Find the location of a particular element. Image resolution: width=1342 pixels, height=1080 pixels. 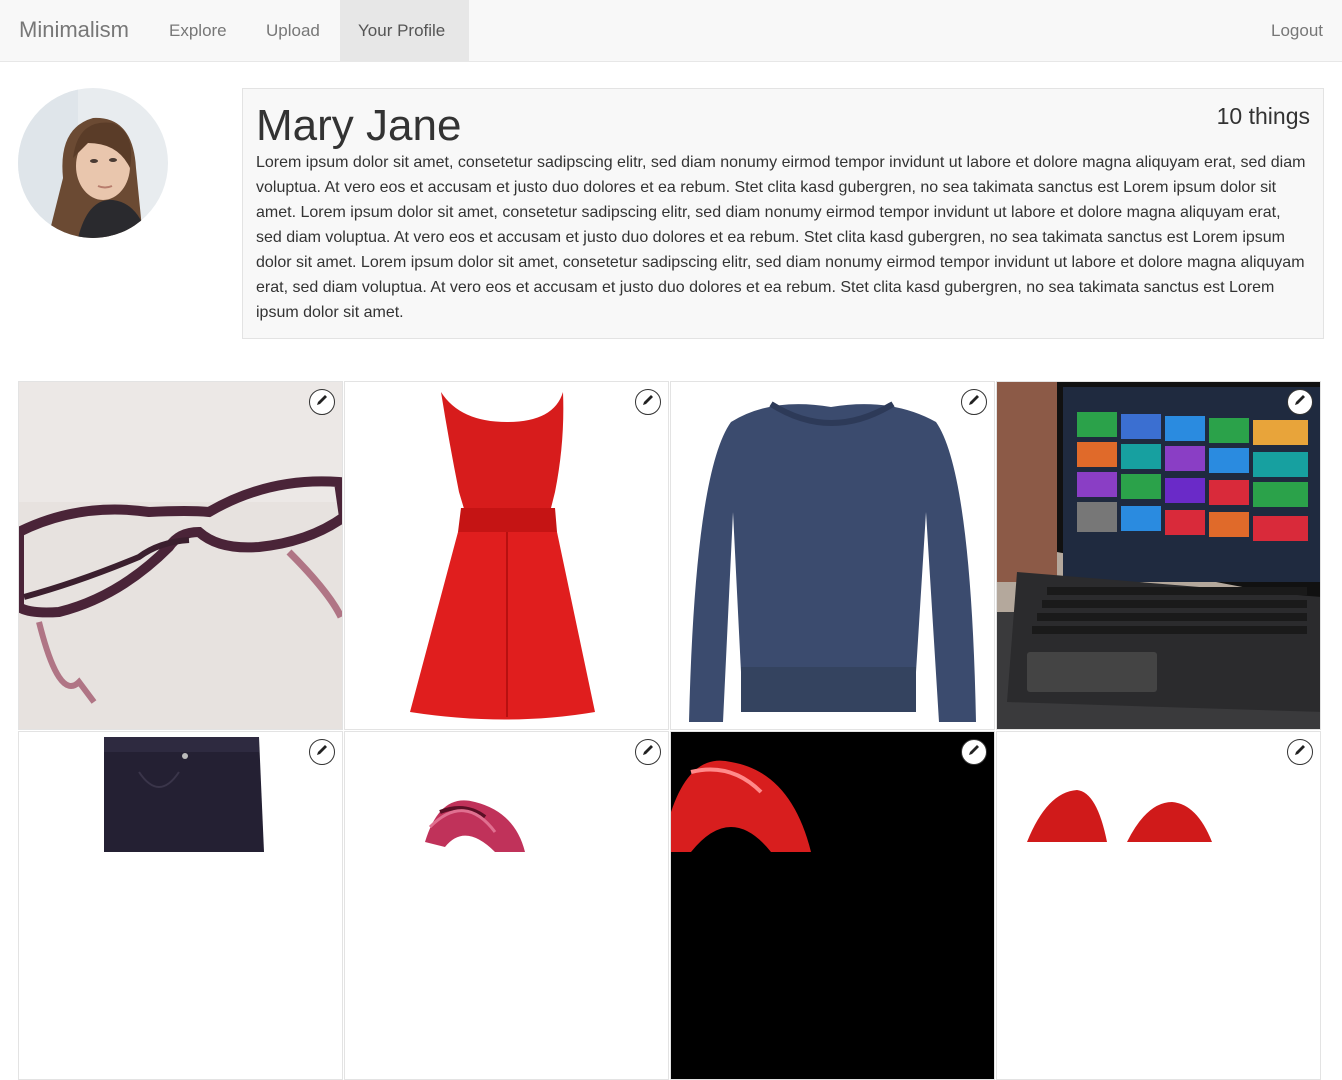

nav-your-profile: Your Profile is located at coordinates (404, 30).